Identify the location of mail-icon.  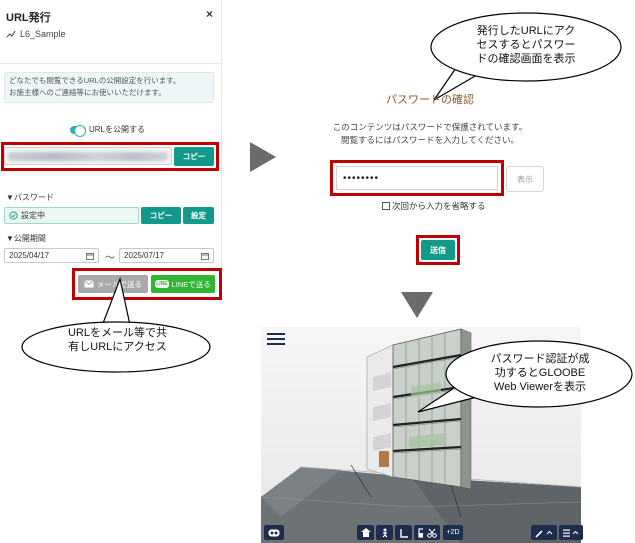
(89, 284).